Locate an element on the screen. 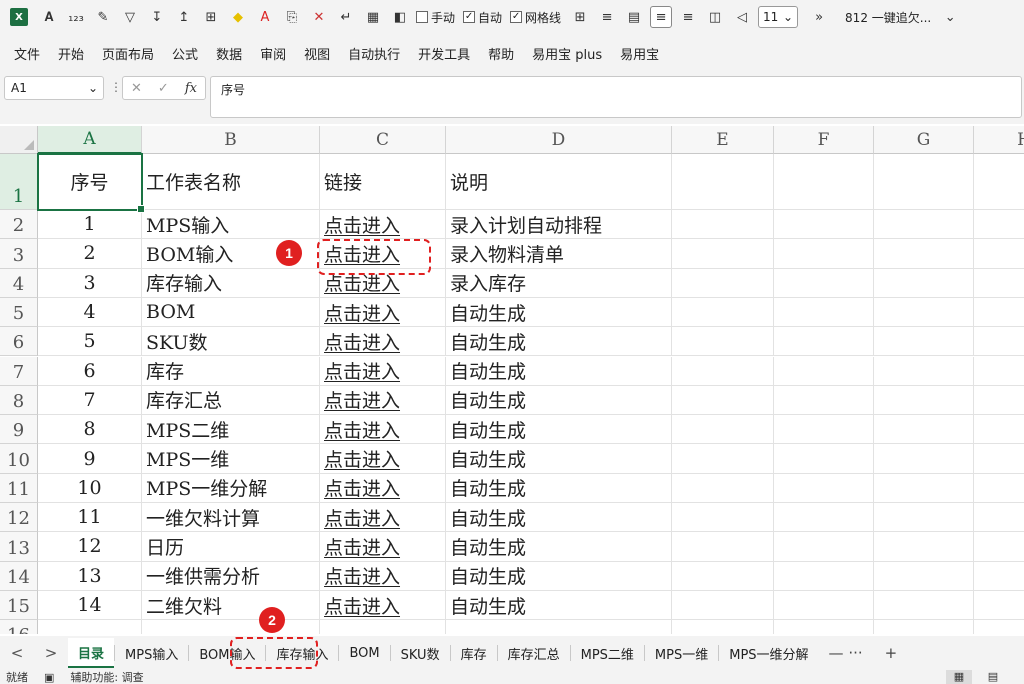 Image resolution: width=1024 pixels, height=684 pixels. tab-bom-input: BOM输入 is located at coordinates (227, 653).